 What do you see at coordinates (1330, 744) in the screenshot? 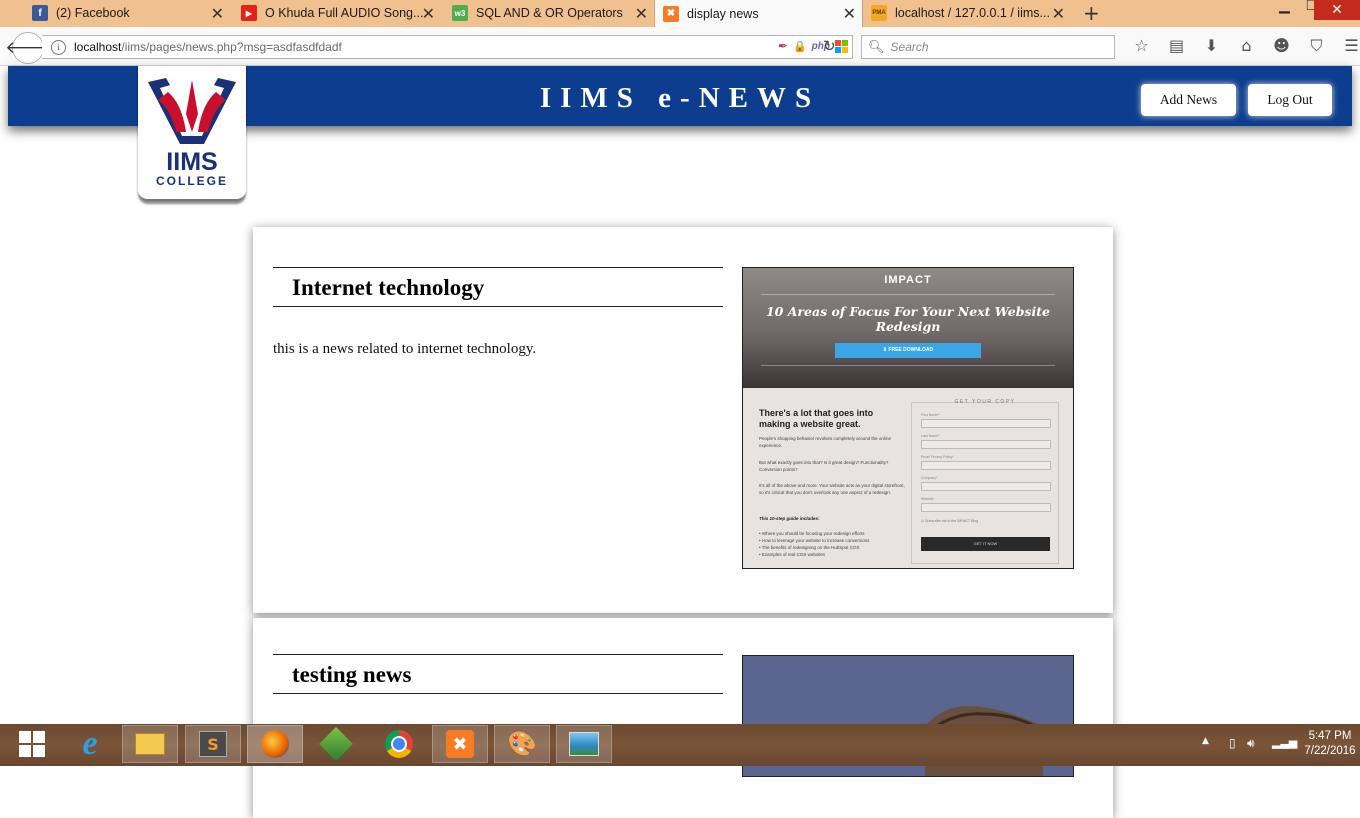
I see `system-clock: 5:47 PM 7/22/2016` at bounding box center [1330, 744].